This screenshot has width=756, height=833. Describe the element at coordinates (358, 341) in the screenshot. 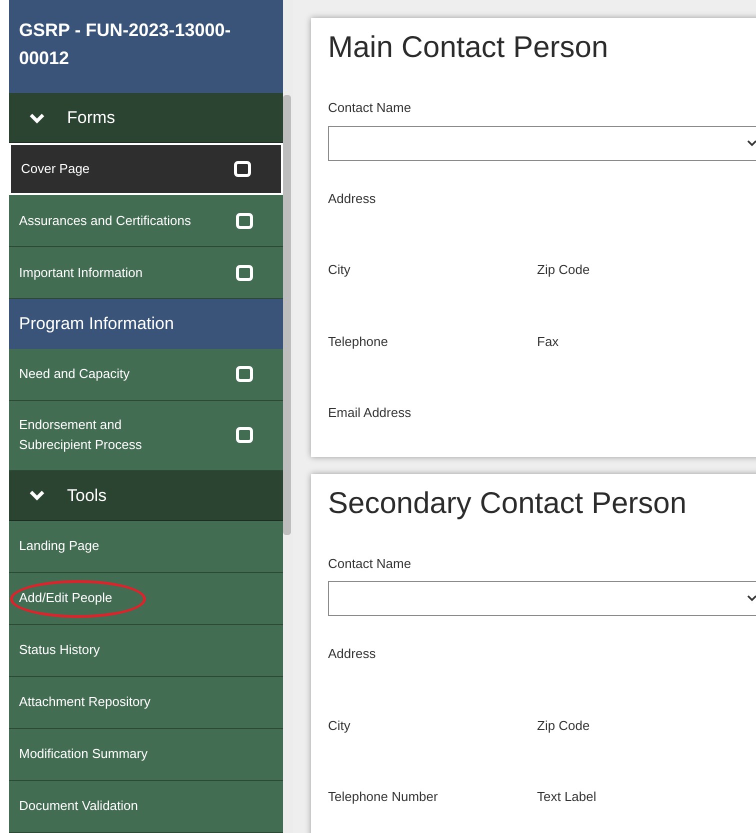

I see `field-label: Telephone` at that location.